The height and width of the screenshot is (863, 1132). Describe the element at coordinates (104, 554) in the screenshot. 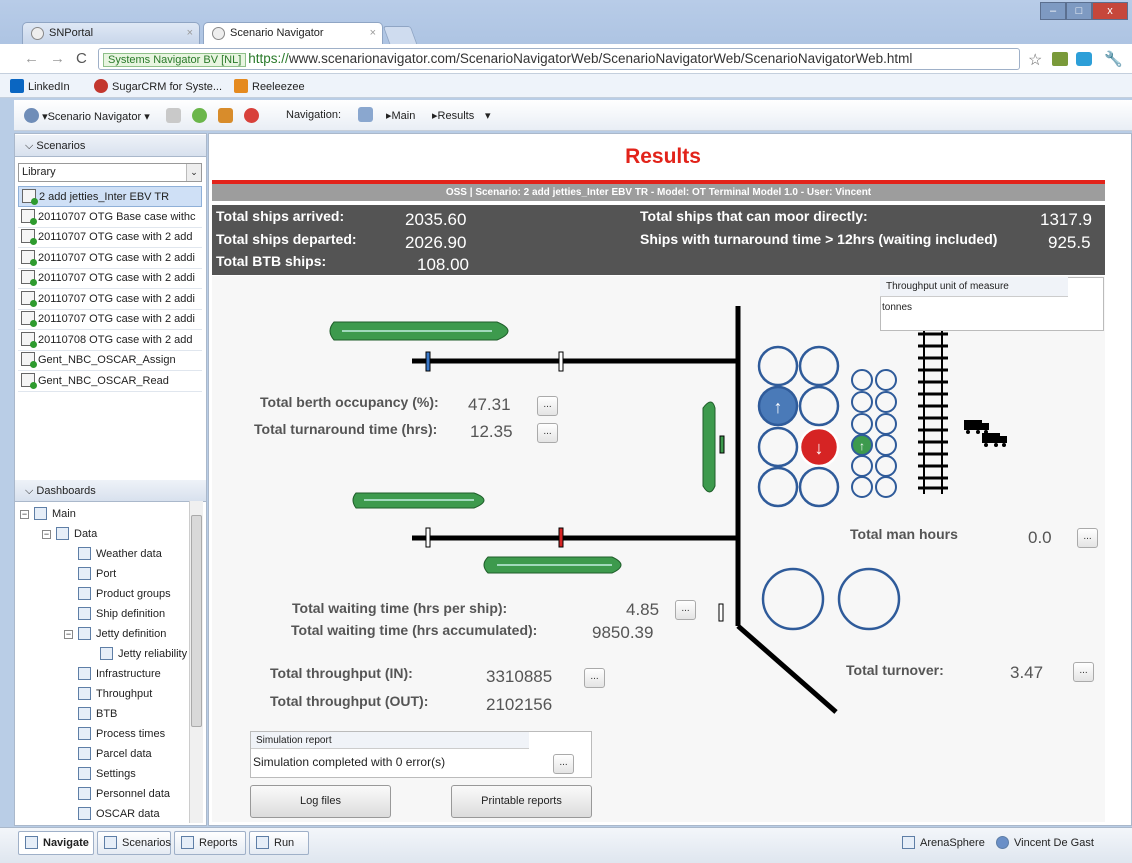

I see `tree-item: Weather data` at that location.